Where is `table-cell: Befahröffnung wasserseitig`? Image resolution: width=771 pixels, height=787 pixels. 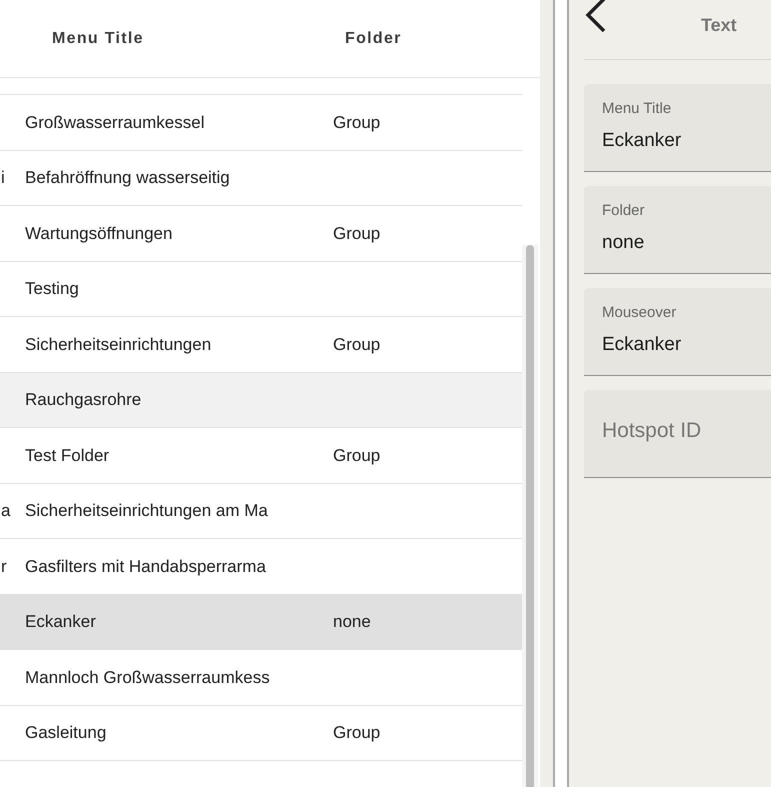
table-cell: Befahröffnung wasserseitig is located at coordinates (127, 177).